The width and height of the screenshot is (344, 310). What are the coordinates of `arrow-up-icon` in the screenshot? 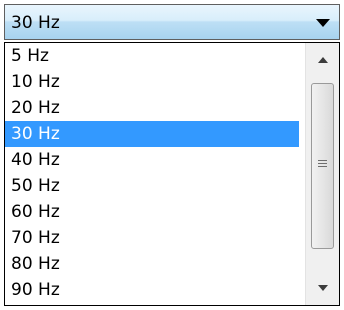 It's located at (323, 60).